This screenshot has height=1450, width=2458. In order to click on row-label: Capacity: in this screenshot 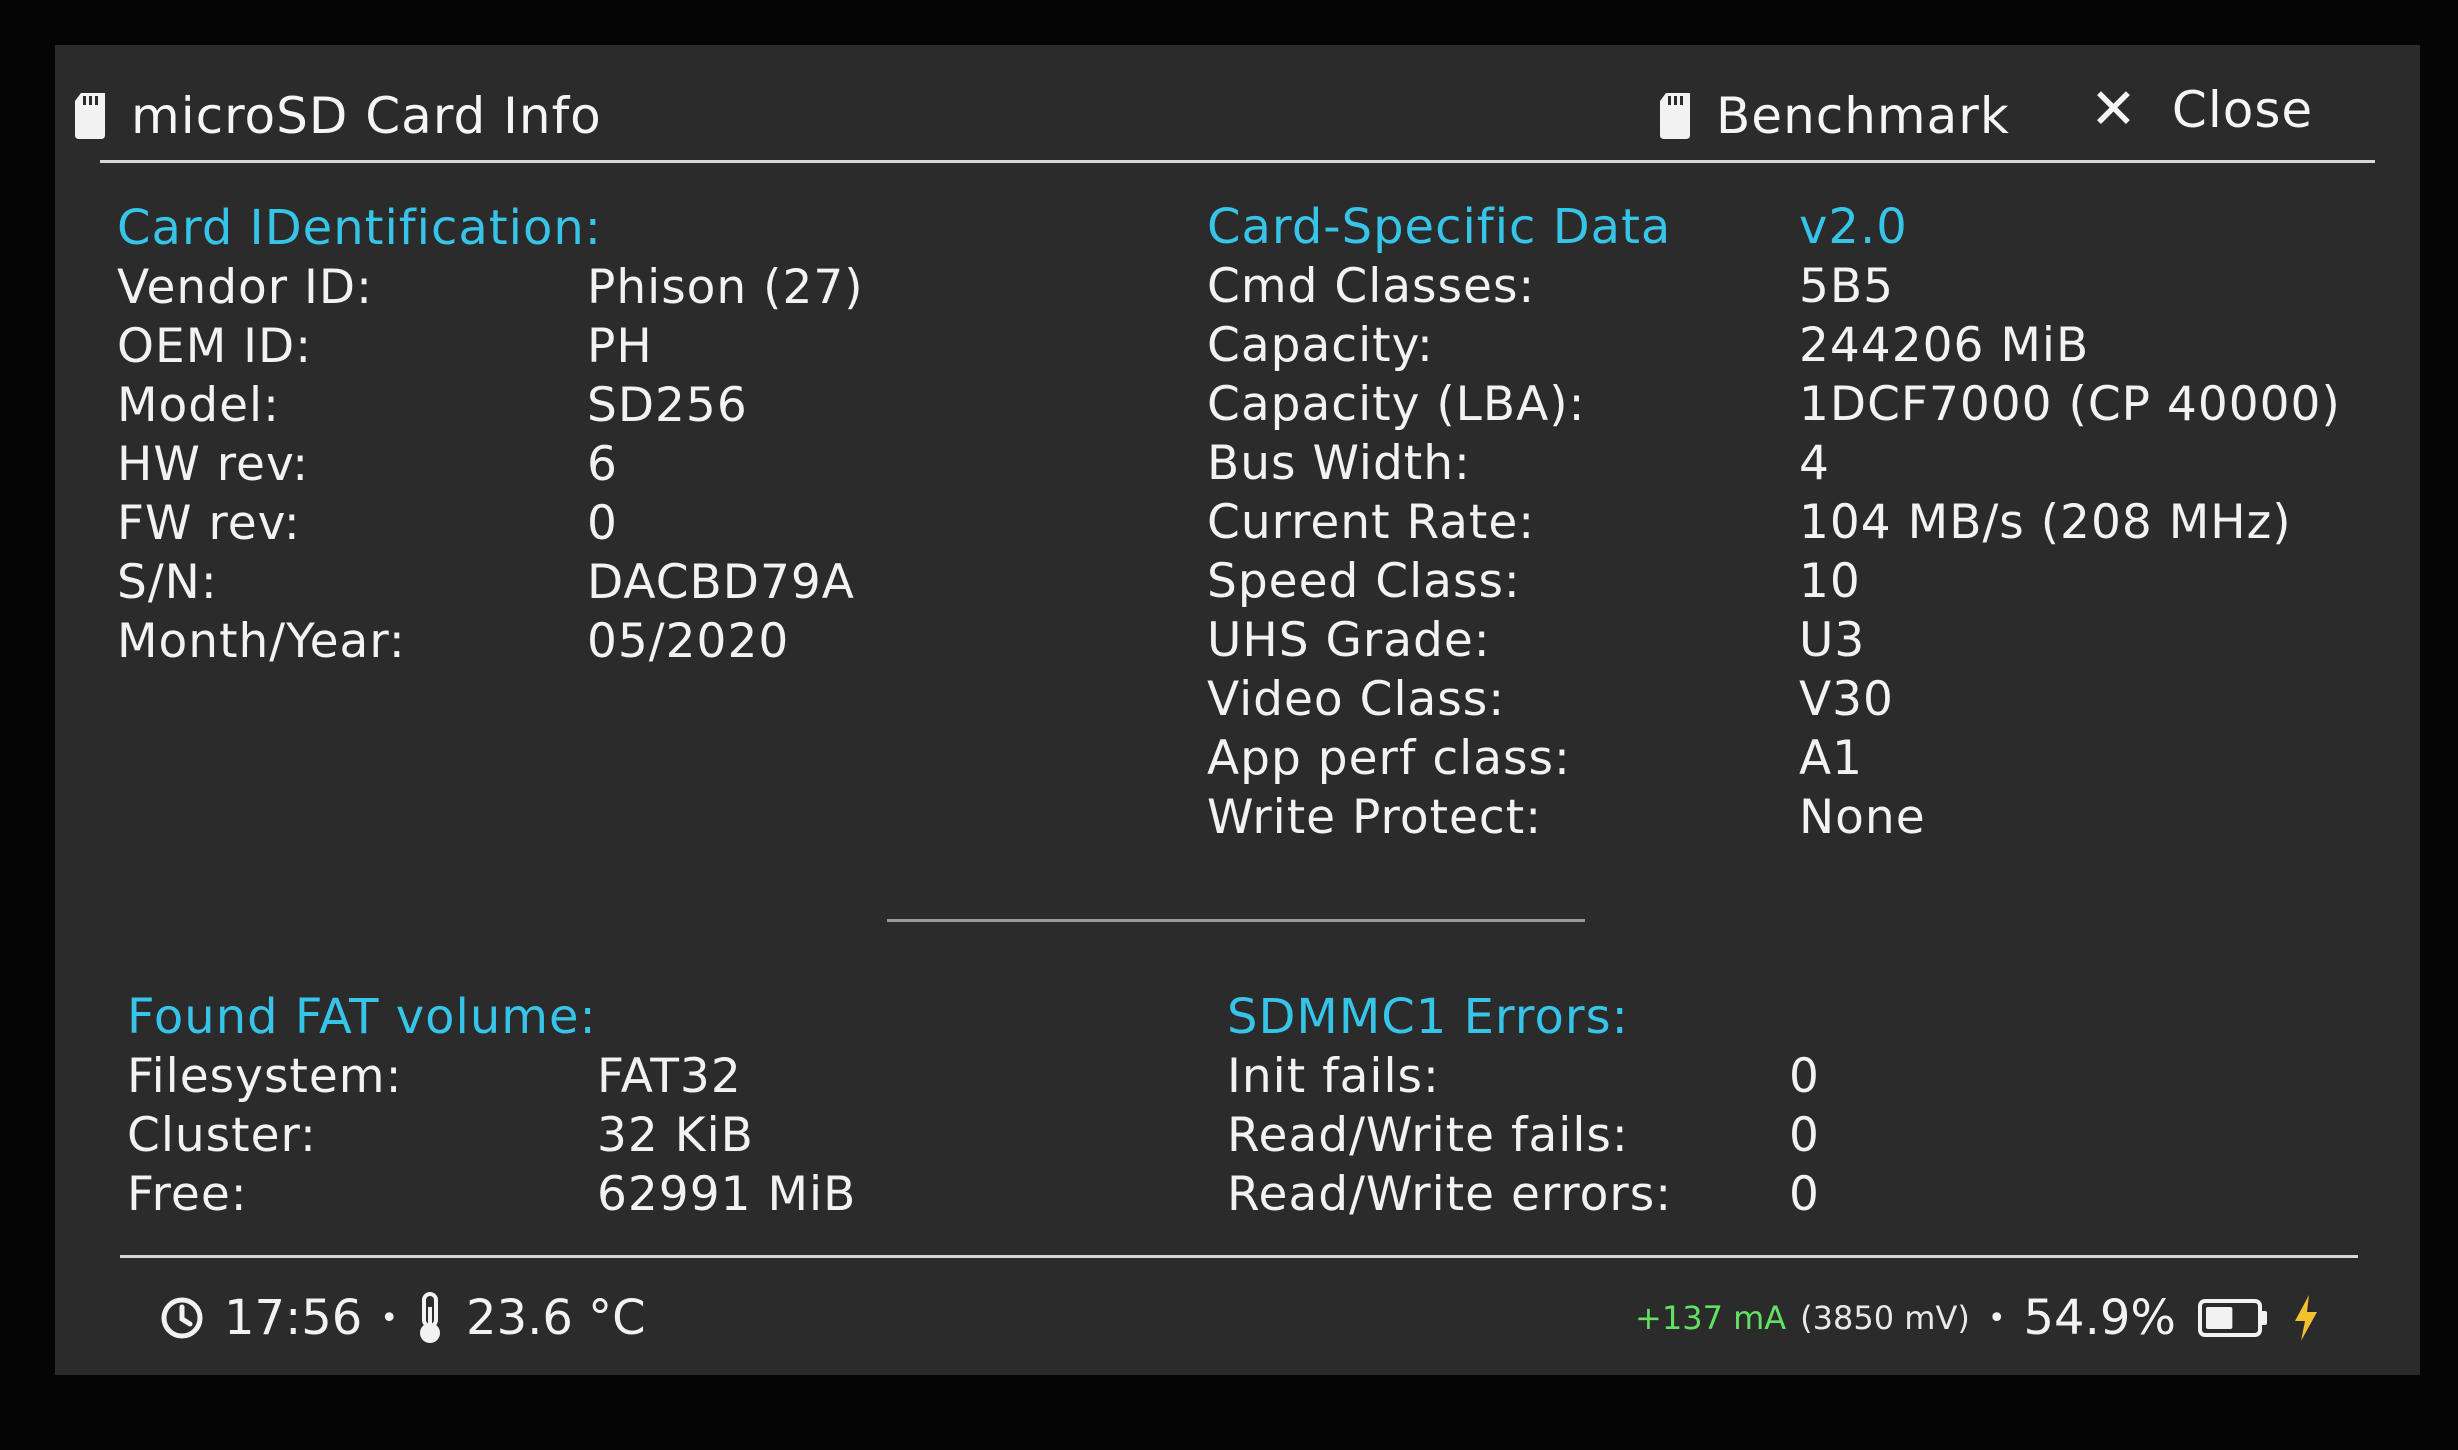, I will do `click(1320, 345)`.